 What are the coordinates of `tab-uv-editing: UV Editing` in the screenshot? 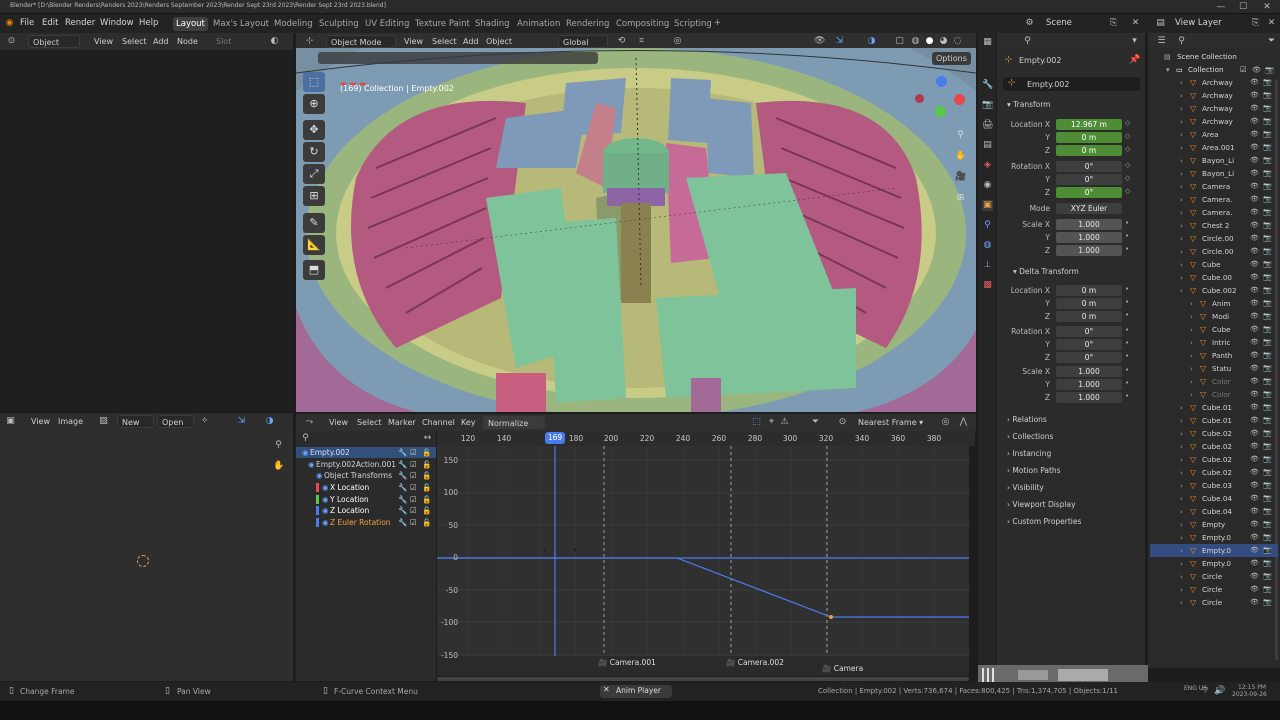 It's located at (387, 24).